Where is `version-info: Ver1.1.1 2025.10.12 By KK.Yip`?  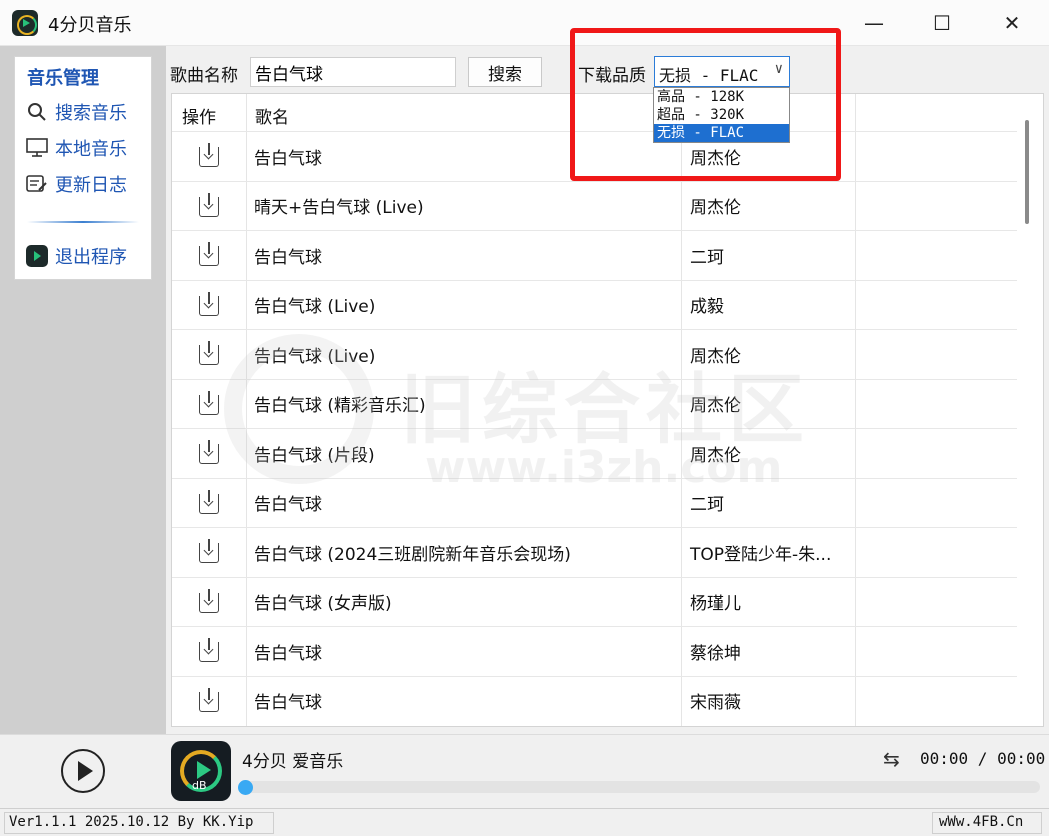 version-info: Ver1.1.1 2025.10.12 By KK.Yip is located at coordinates (139, 823).